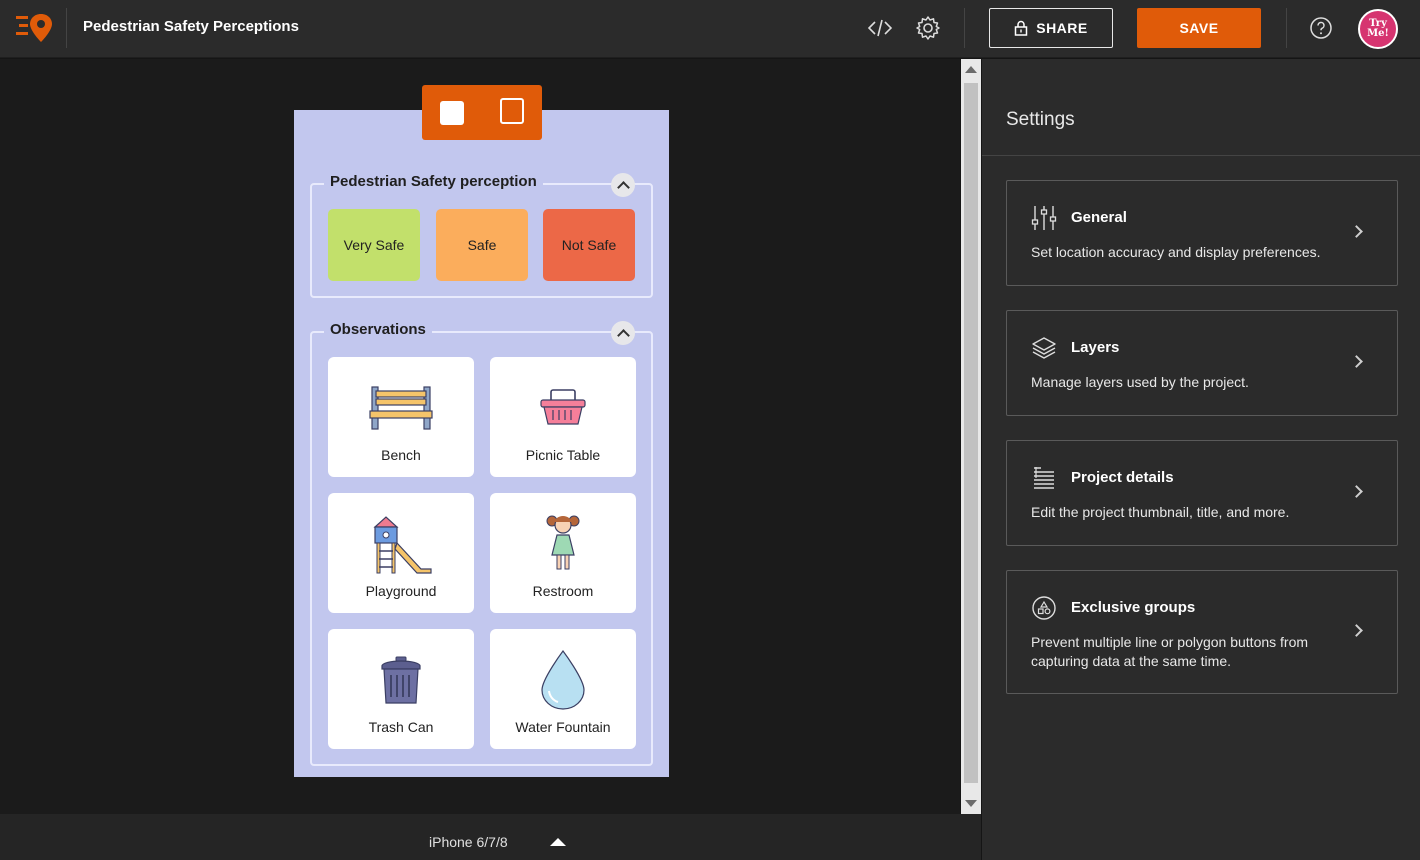 This screenshot has width=1420, height=860. I want to click on observation-label: Picnic Table, so click(563, 455).